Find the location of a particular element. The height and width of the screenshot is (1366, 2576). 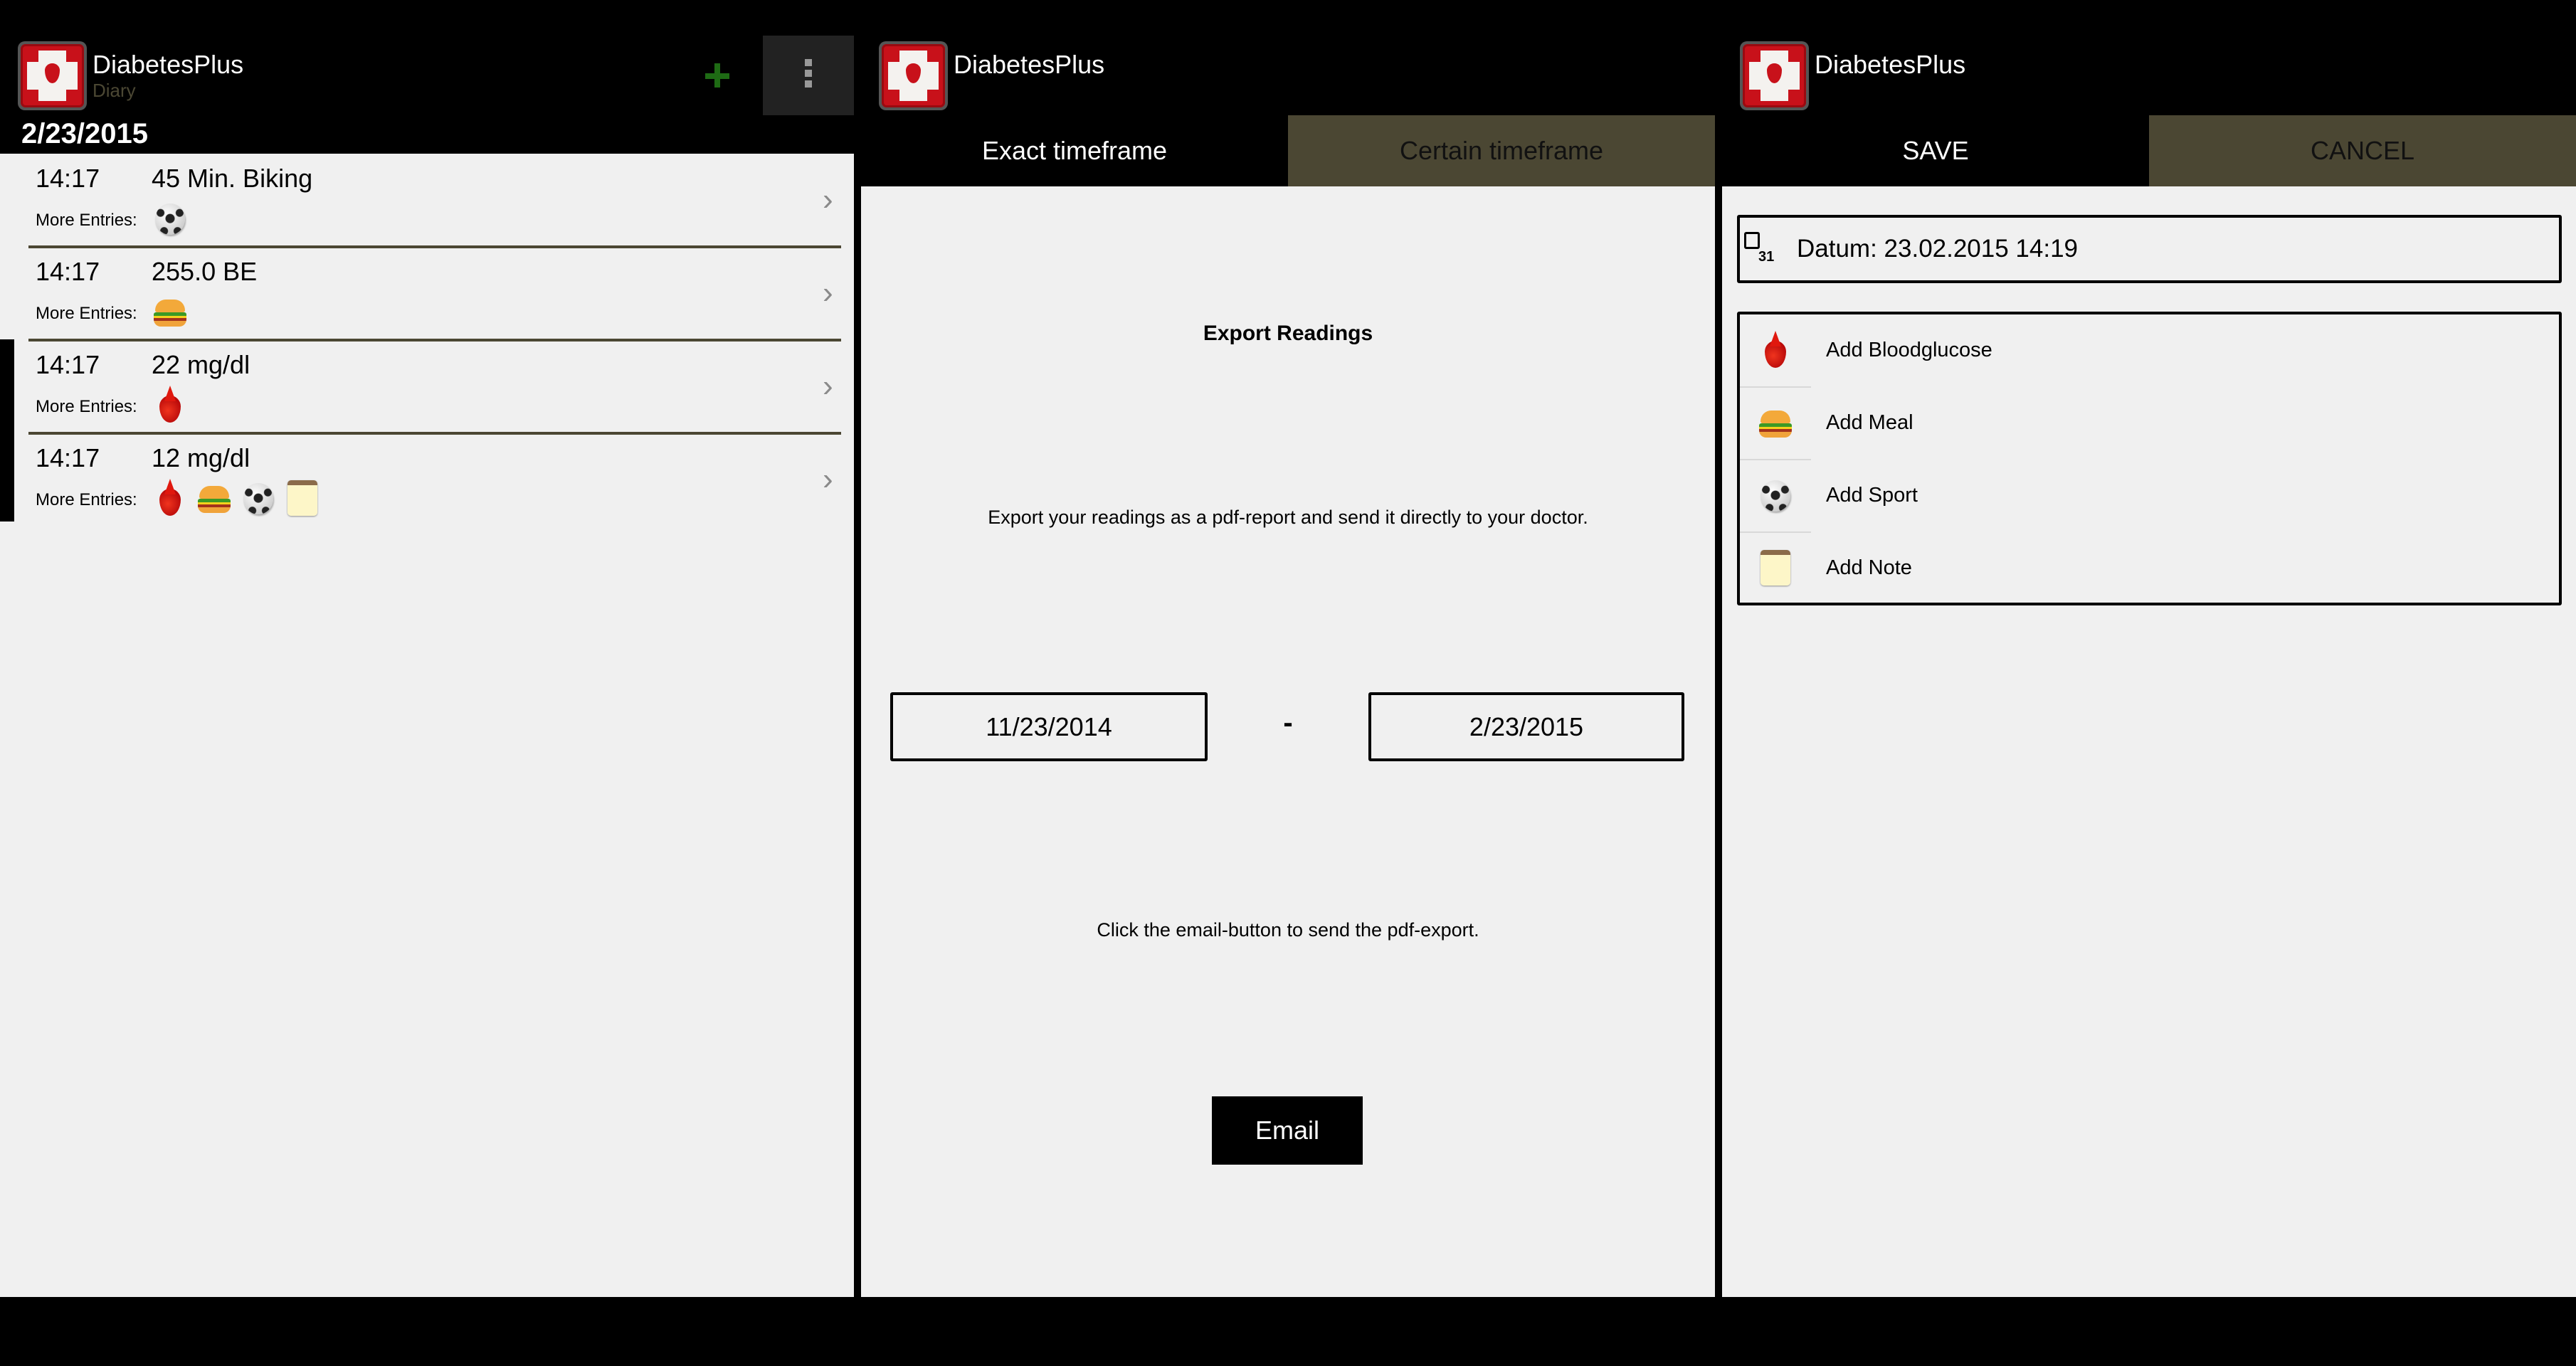

diary-date-header: 2/23/2015 is located at coordinates (84, 133).